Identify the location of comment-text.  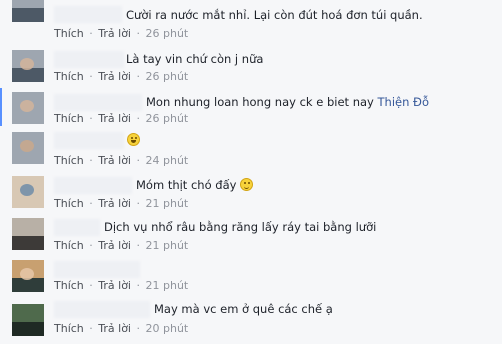
(133, 140).